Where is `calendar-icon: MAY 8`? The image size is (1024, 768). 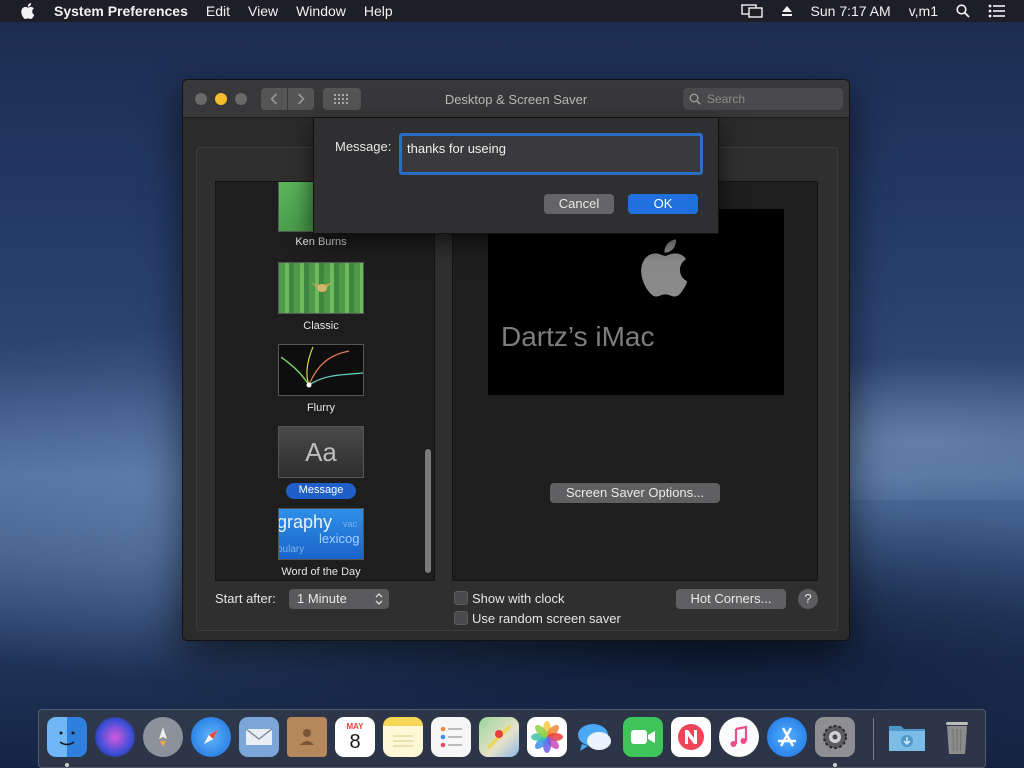 calendar-icon: MAY 8 is located at coordinates (355, 737).